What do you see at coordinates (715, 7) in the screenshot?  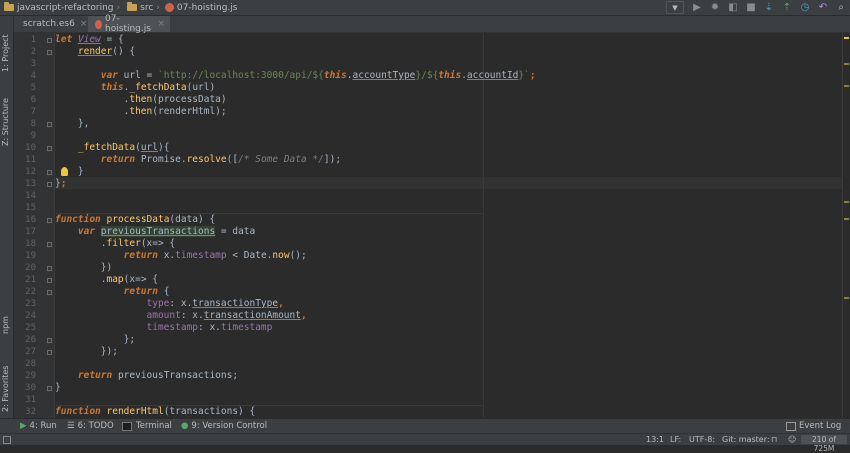 I see `debug-icon: ✹` at bounding box center [715, 7].